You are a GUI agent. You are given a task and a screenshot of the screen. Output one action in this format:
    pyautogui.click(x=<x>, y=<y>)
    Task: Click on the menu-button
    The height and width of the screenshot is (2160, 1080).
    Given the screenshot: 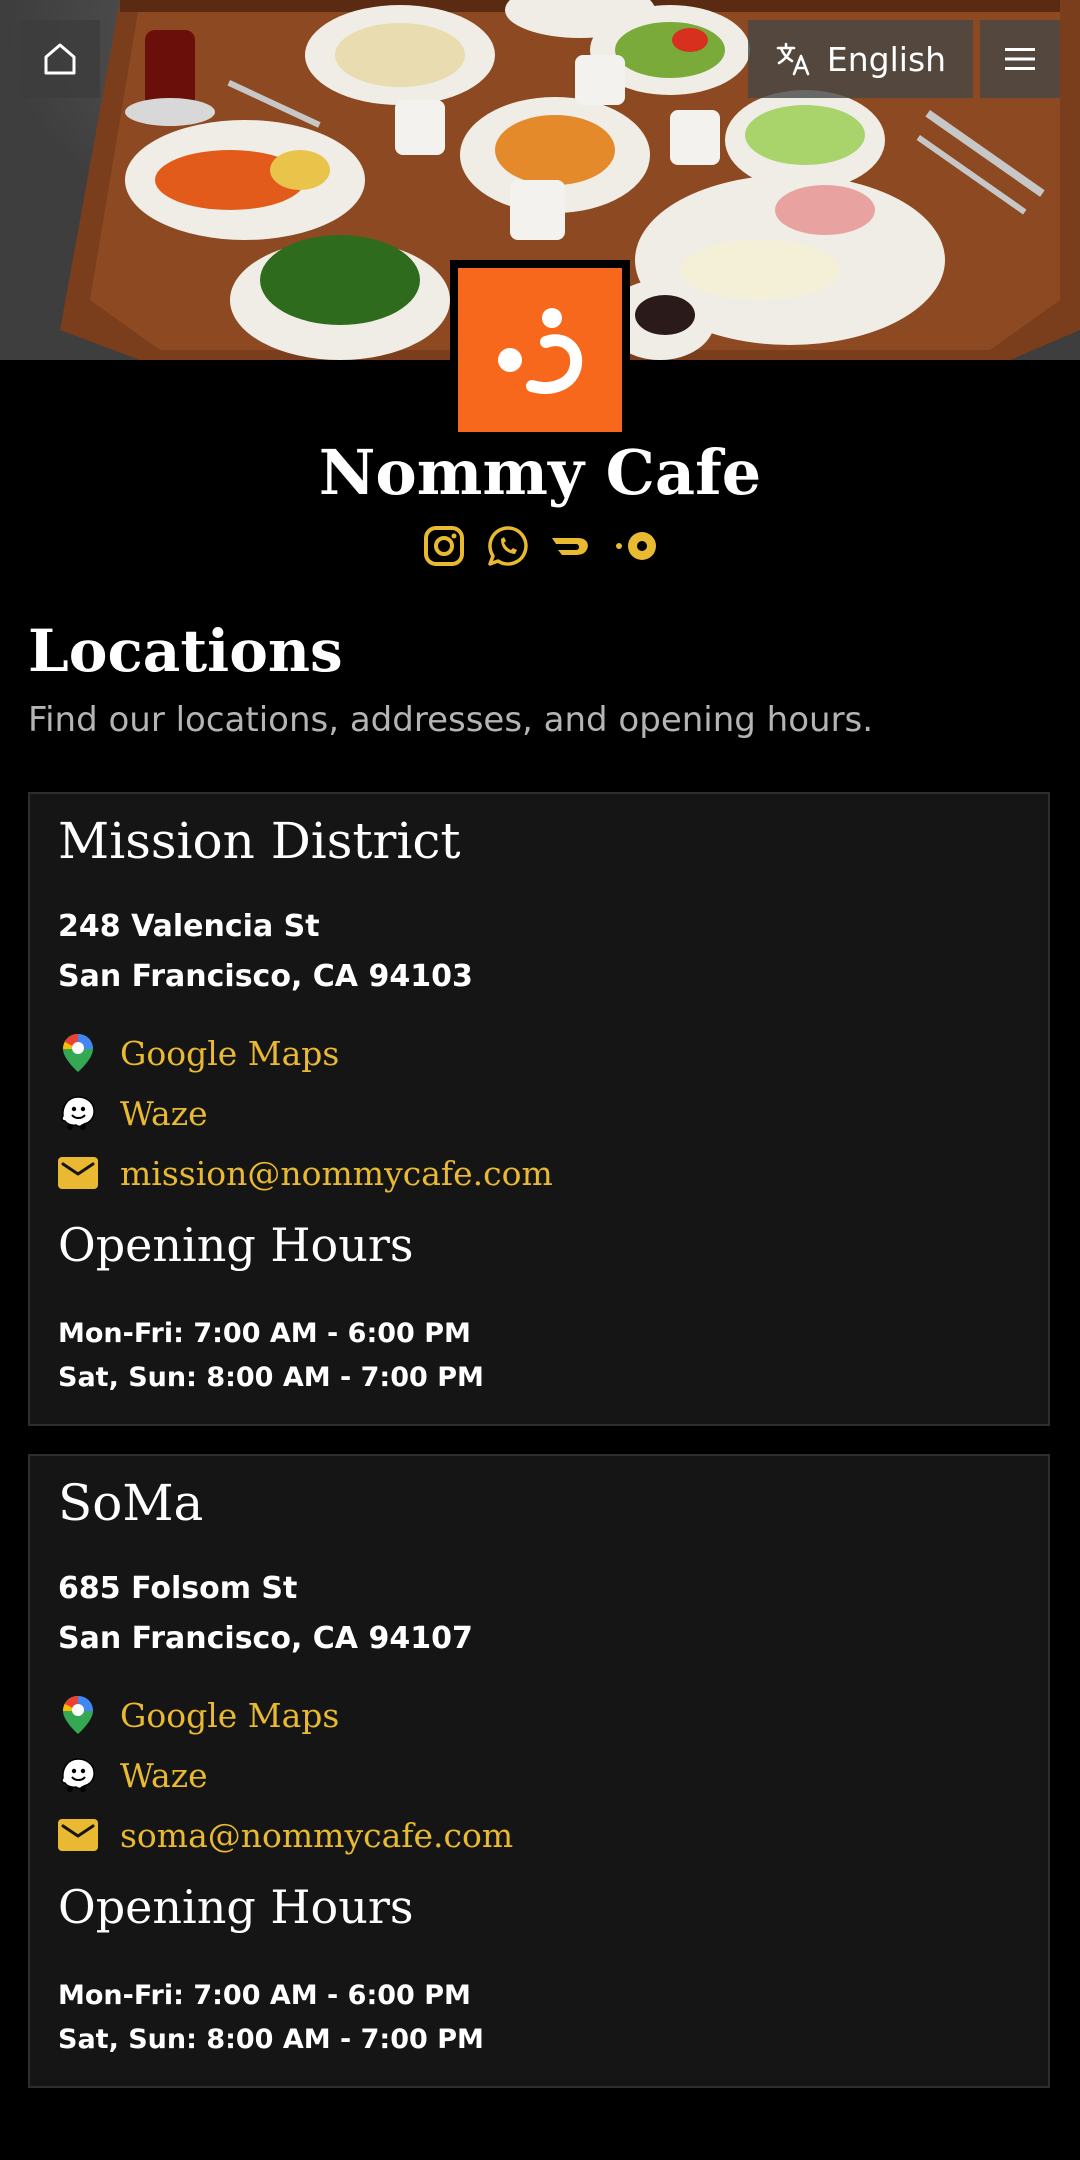 What is the action you would take?
    pyautogui.click(x=1020, y=59)
    